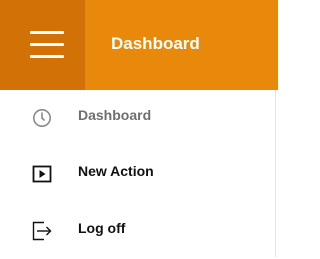 This screenshot has width=320, height=259. I want to click on menu-item-label: Log off, so click(102, 228).